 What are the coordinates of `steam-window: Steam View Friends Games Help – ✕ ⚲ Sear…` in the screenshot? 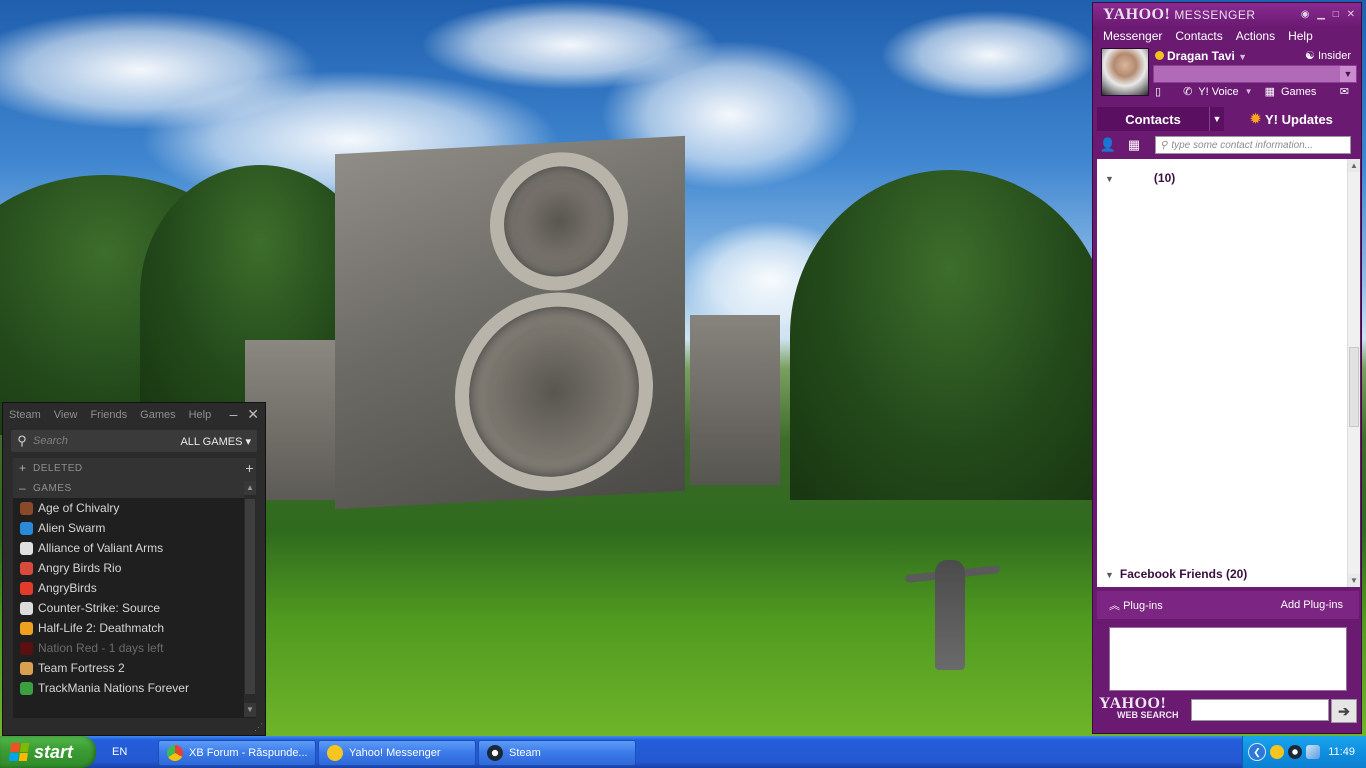 It's located at (134, 569).